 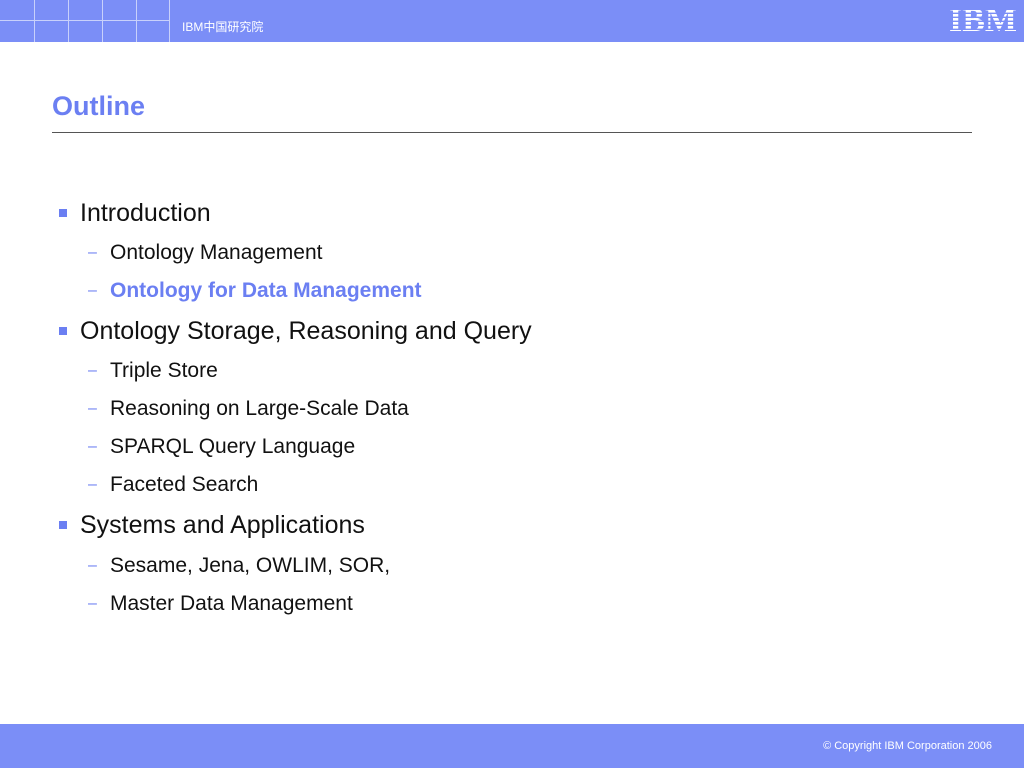 I want to click on outline-item-text: Master Data Management, so click(x=231, y=603).